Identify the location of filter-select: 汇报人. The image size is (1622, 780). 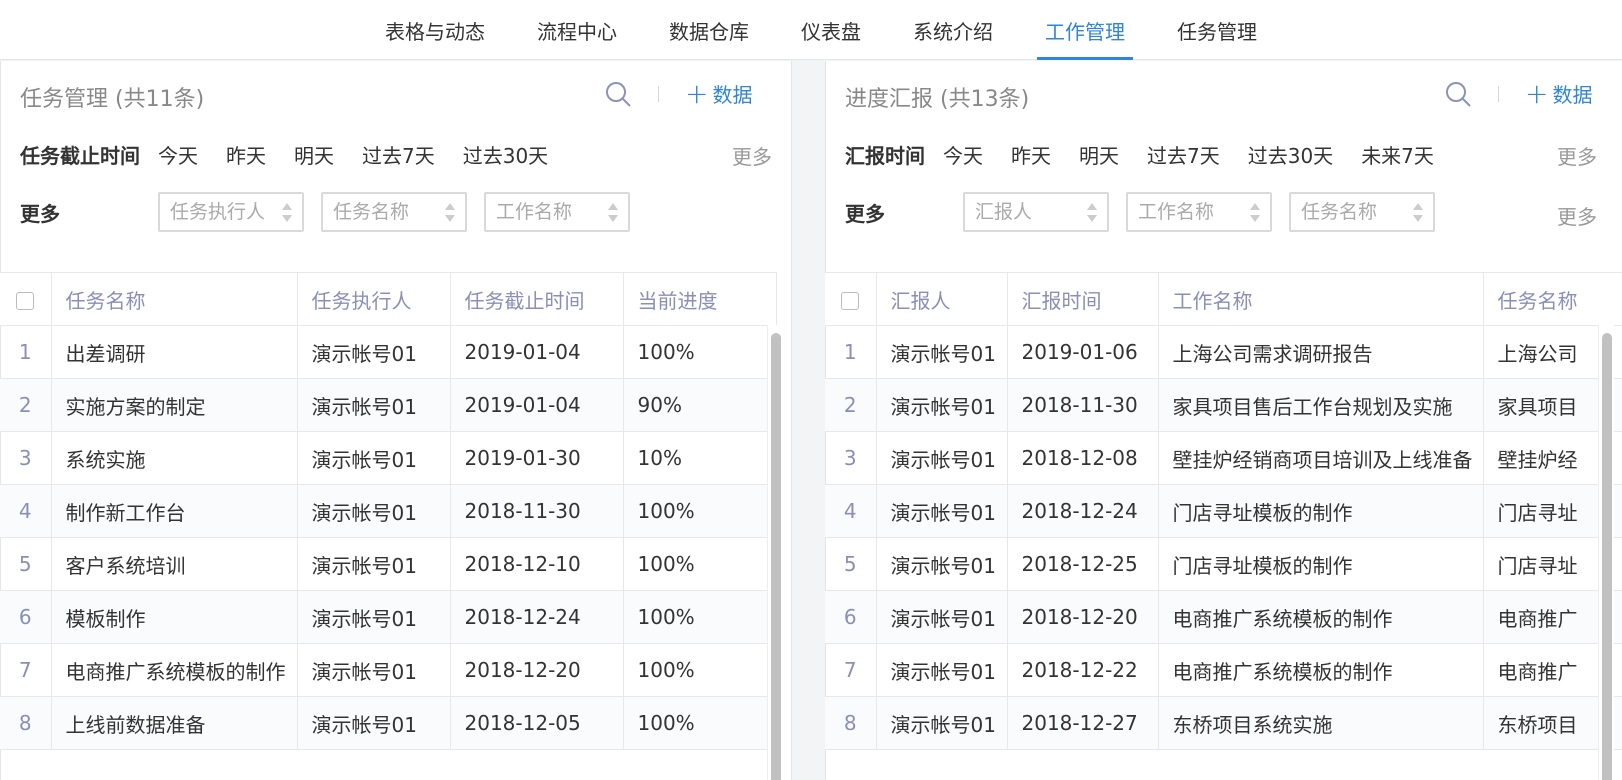
(1036, 212).